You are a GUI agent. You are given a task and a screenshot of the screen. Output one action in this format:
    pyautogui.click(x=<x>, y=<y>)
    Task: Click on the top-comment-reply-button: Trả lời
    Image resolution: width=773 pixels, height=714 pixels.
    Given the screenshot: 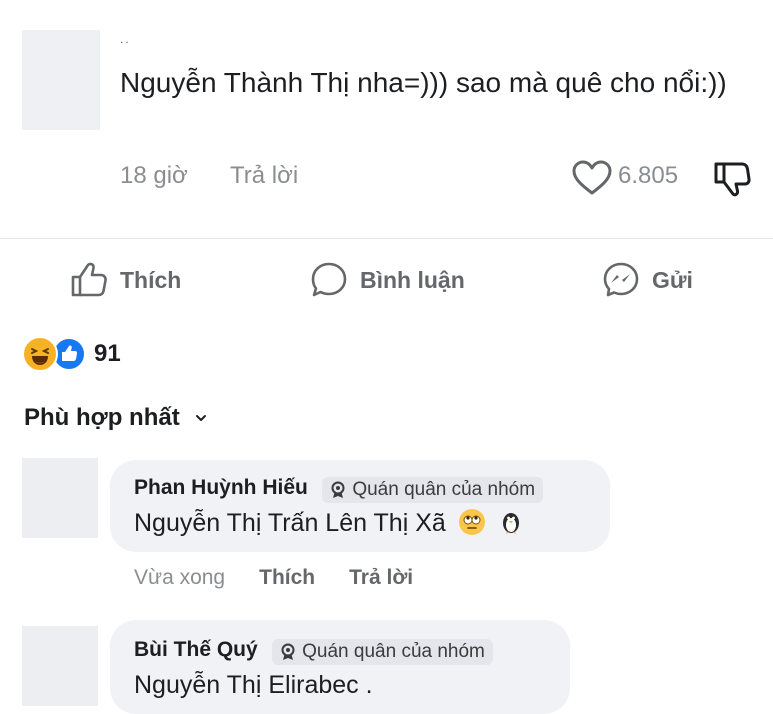 What is the action you would take?
    pyautogui.click(x=264, y=176)
    